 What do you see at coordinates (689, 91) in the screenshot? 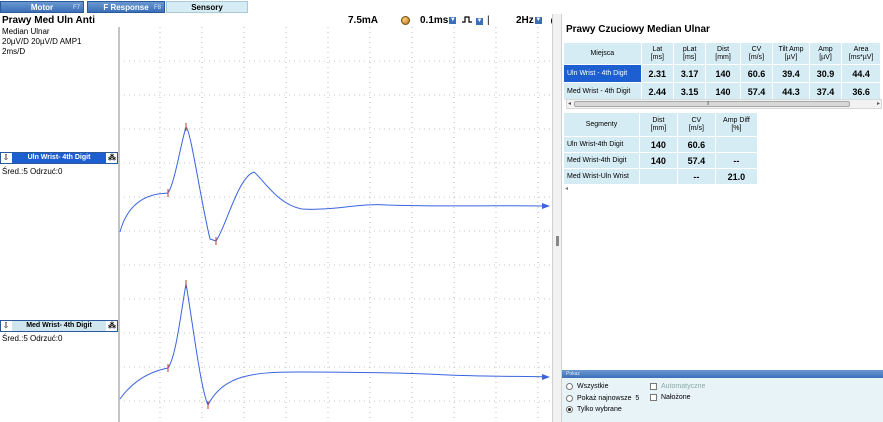
I see `results-cell: 3.15` at bounding box center [689, 91].